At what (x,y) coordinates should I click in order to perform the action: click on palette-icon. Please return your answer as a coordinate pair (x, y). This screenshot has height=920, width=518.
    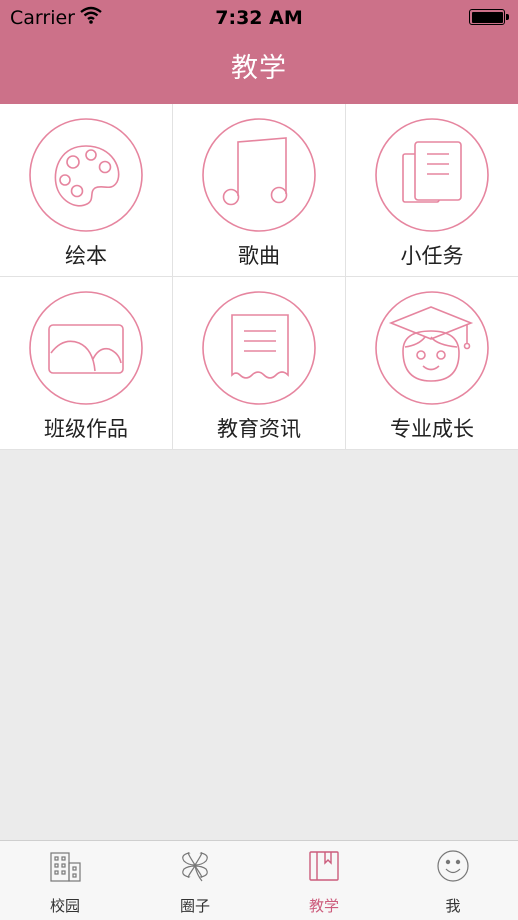
    Looking at the image, I should click on (86, 175).